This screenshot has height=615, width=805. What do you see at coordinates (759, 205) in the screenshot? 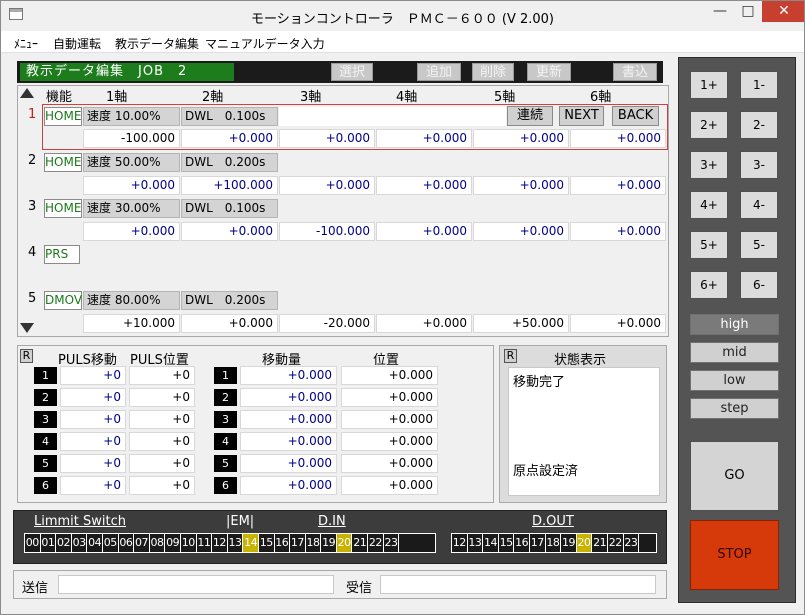
I see `jog-4-minus-button: 4-` at bounding box center [759, 205].